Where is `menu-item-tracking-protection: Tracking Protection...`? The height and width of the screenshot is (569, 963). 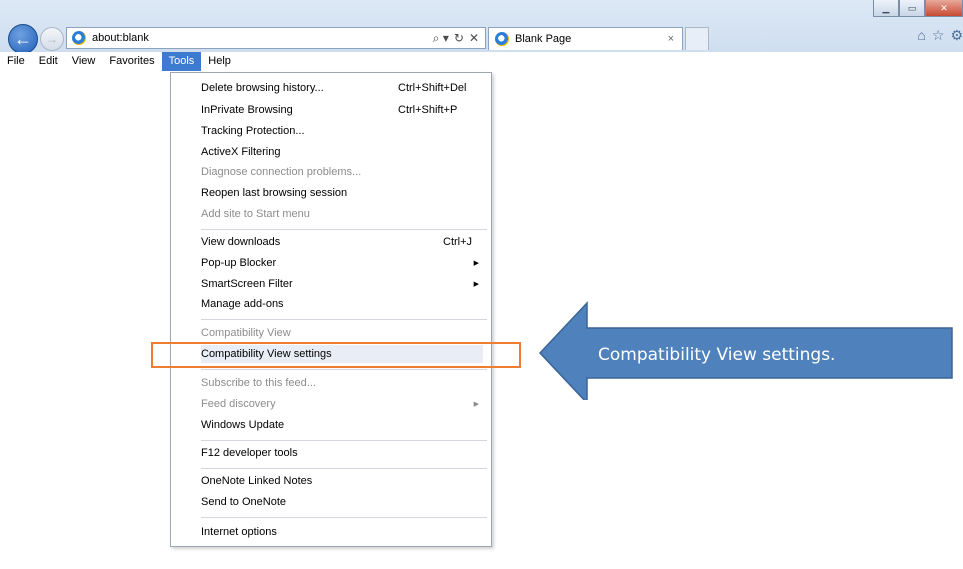 menu-item-tracking-protection: Tracking Protection... is located at coordinates (342, 131).